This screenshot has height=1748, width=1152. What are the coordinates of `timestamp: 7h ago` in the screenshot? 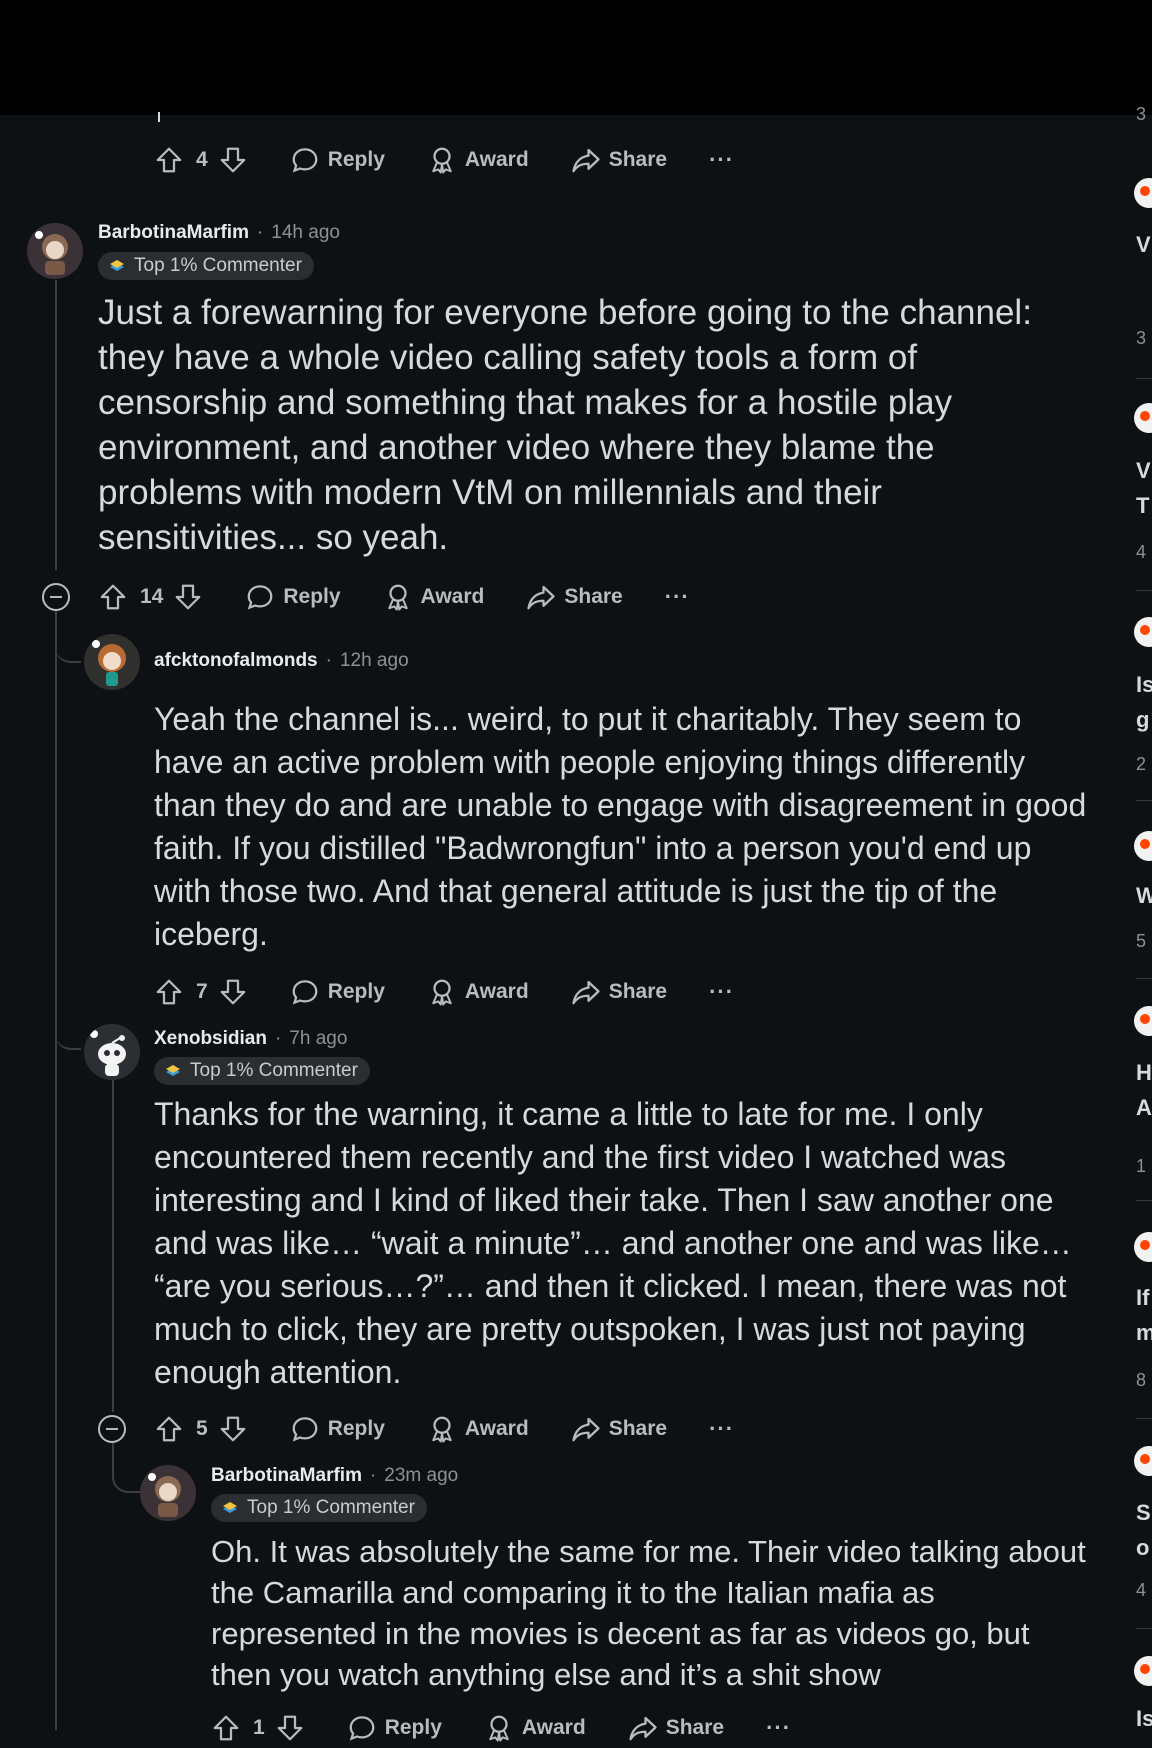 It's located at (318, 1038).